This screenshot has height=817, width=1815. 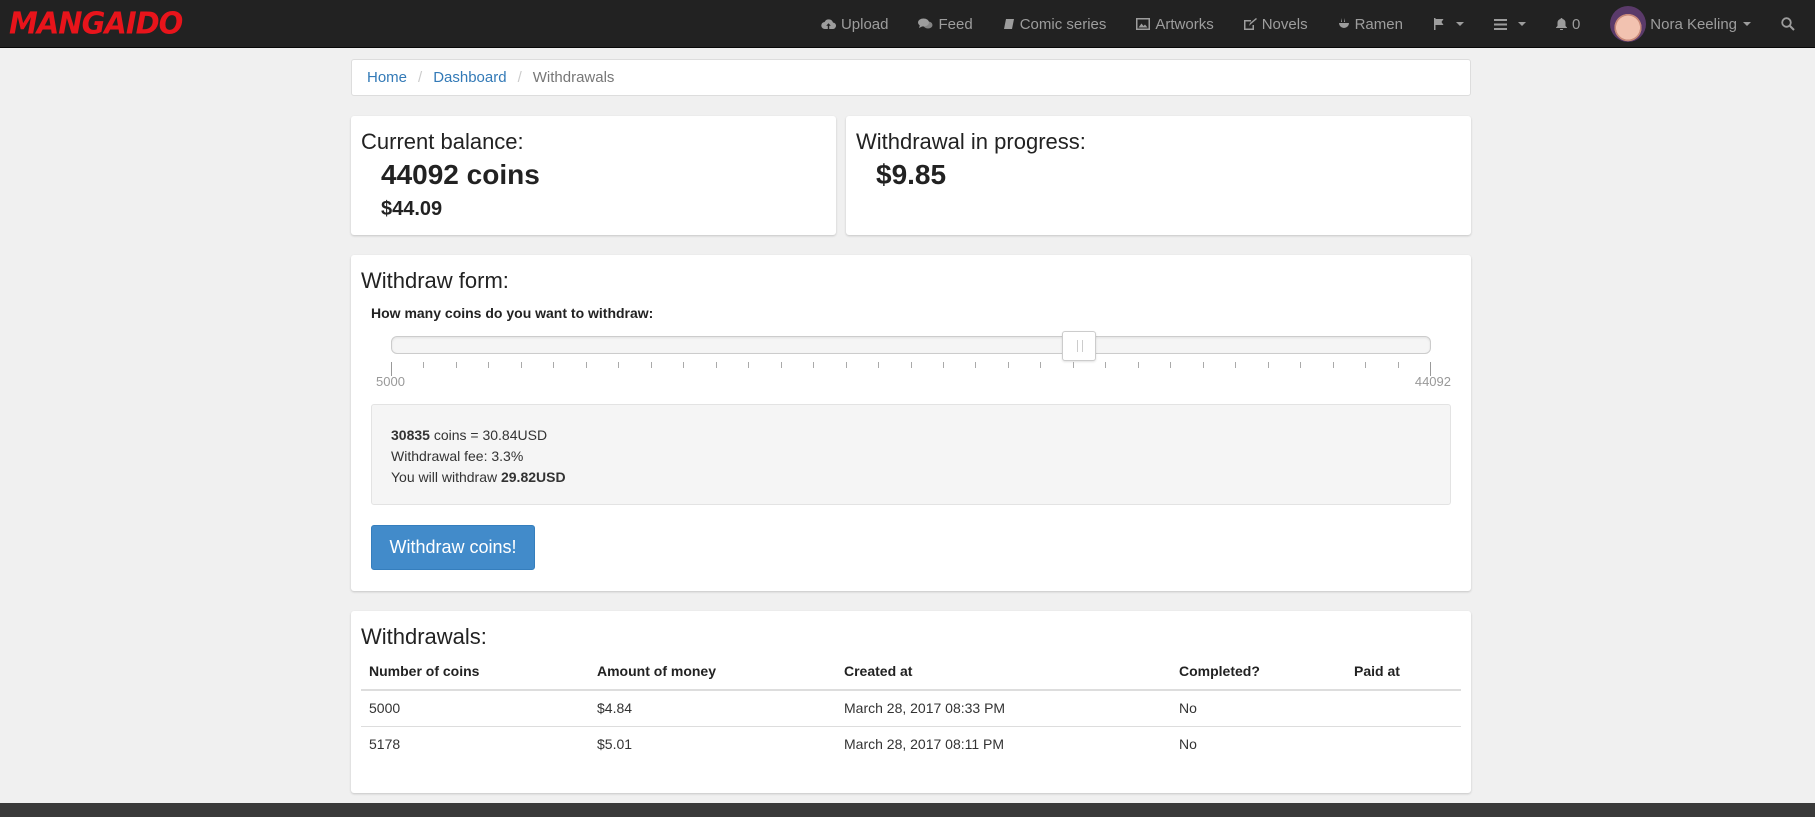 What do you see at coordinates (1693, 24) in the screenshot?
I see `user-name: Nora Keeling` at bounding box center [1693, 24].